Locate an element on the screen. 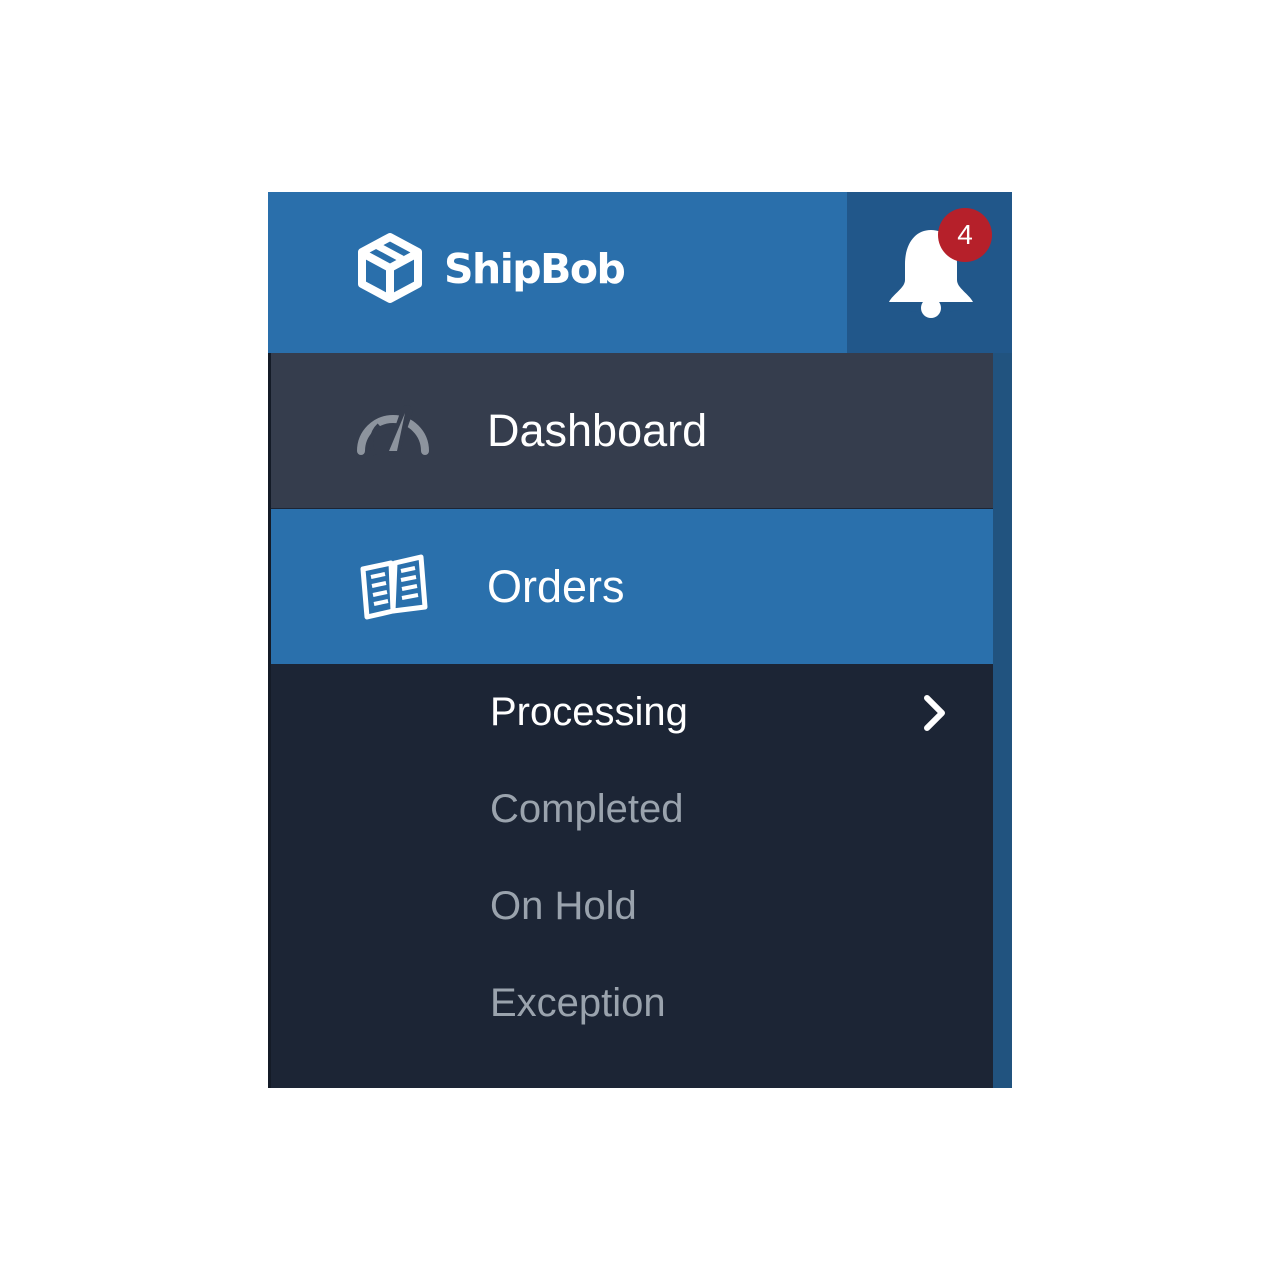 This screenshot has width=1280, height=1280. shipbob-box-logo-icon is located at coordinates (390, 268).